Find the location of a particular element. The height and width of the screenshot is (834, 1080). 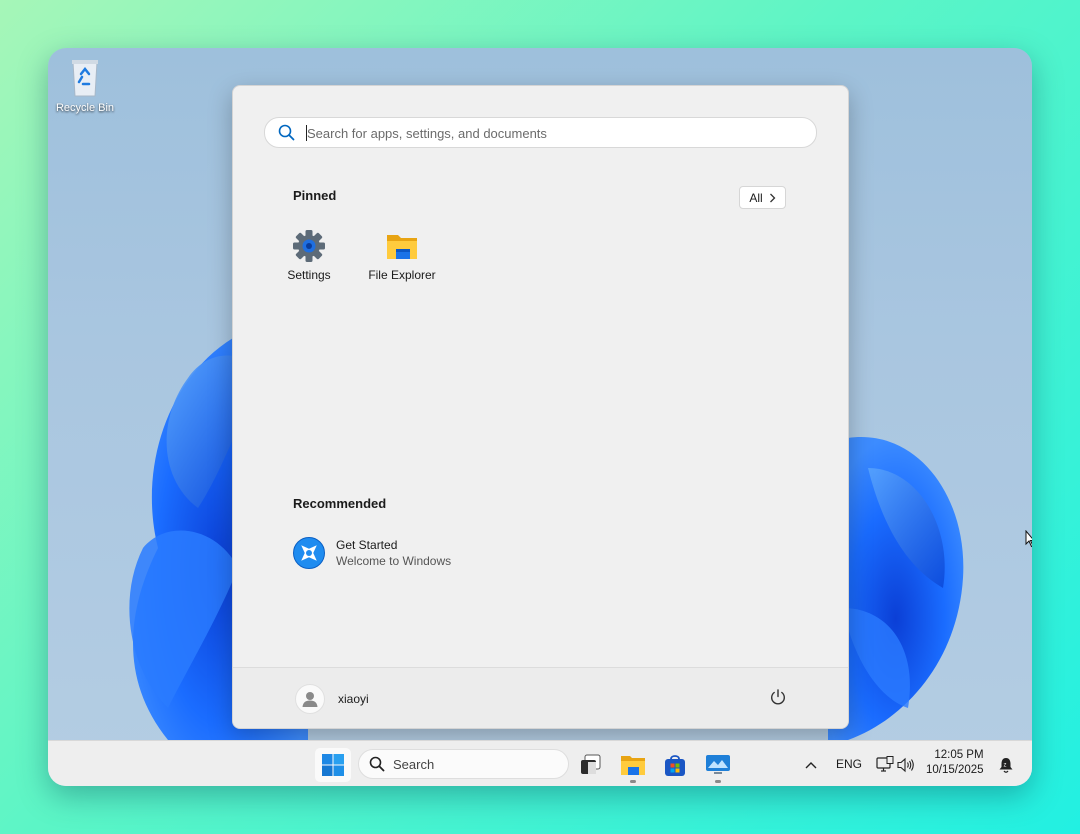

notification-bell-icon: z is located at coordinates (1006, 765).